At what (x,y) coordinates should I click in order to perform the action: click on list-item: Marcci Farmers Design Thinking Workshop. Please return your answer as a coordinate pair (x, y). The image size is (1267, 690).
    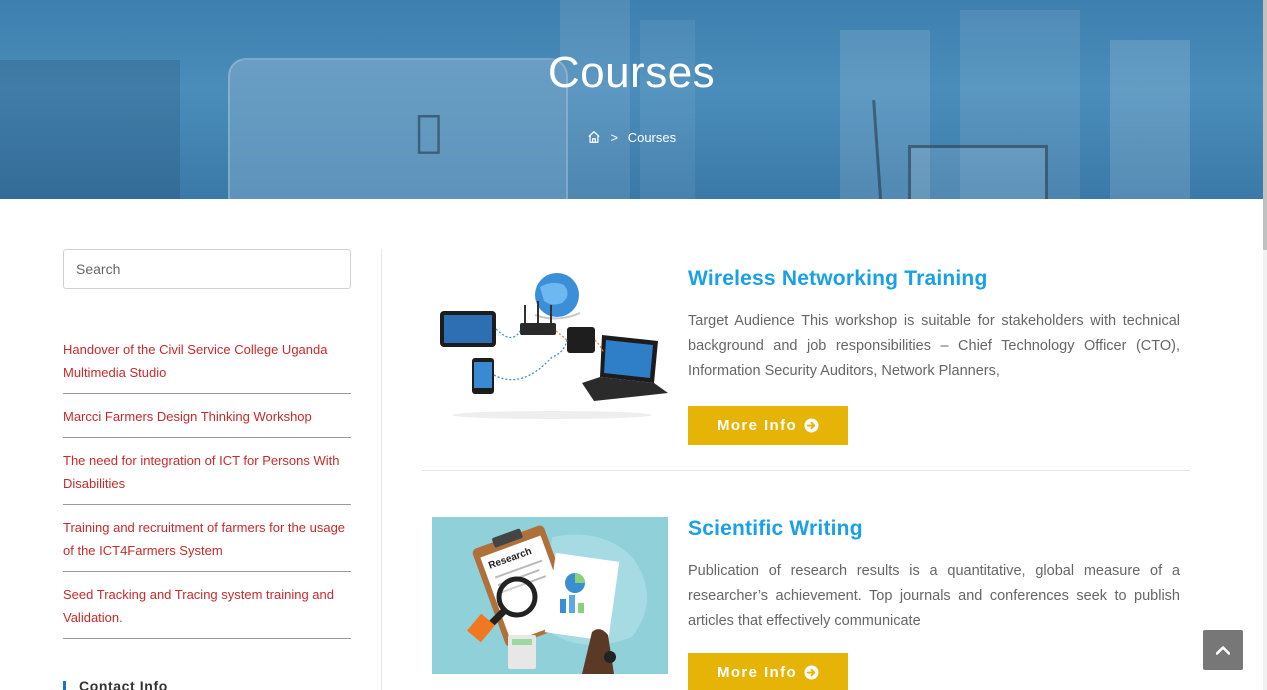
    Looking at the image, I should click on (207, 421).